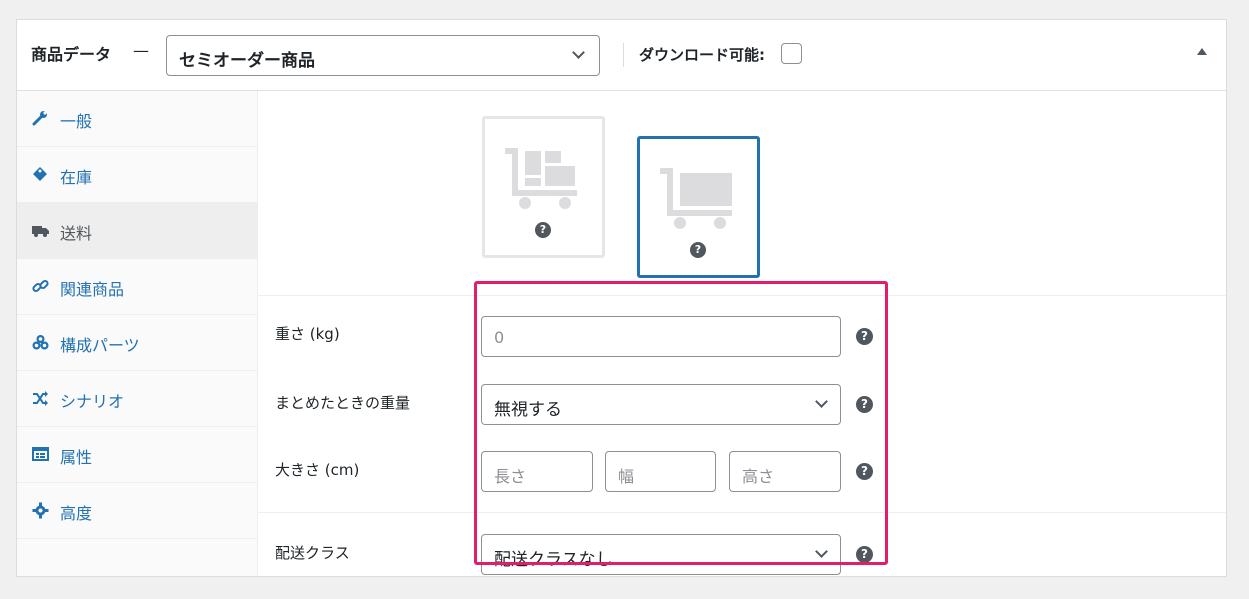 The image size is (1249, 599). What do you see at coordinates (626, 476) in the screenshot?
I see `width-placeholder: 幅` at bounding box center [626, 476].